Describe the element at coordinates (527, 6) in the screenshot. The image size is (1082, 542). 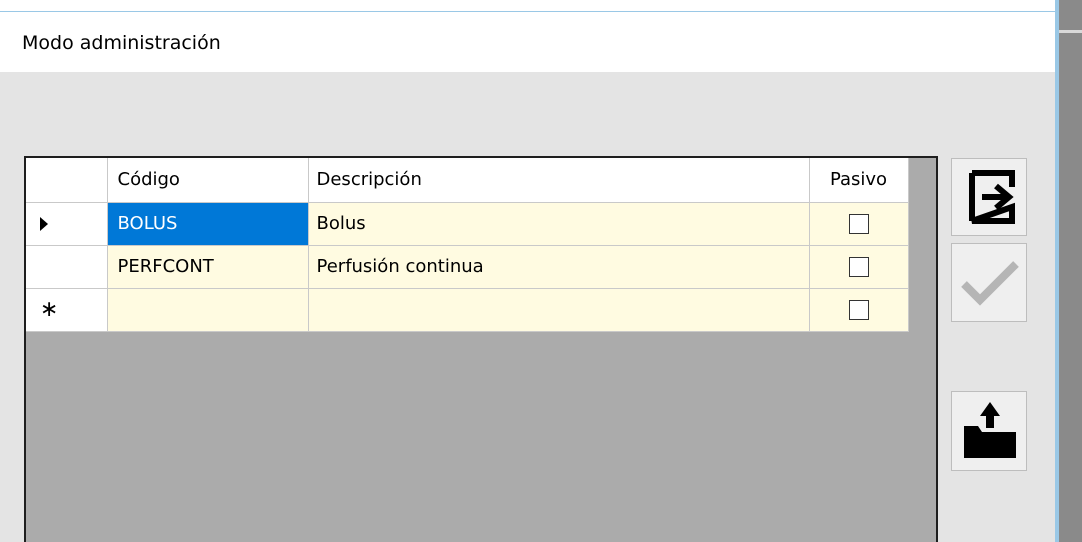
I see `window-top-border` at that location.